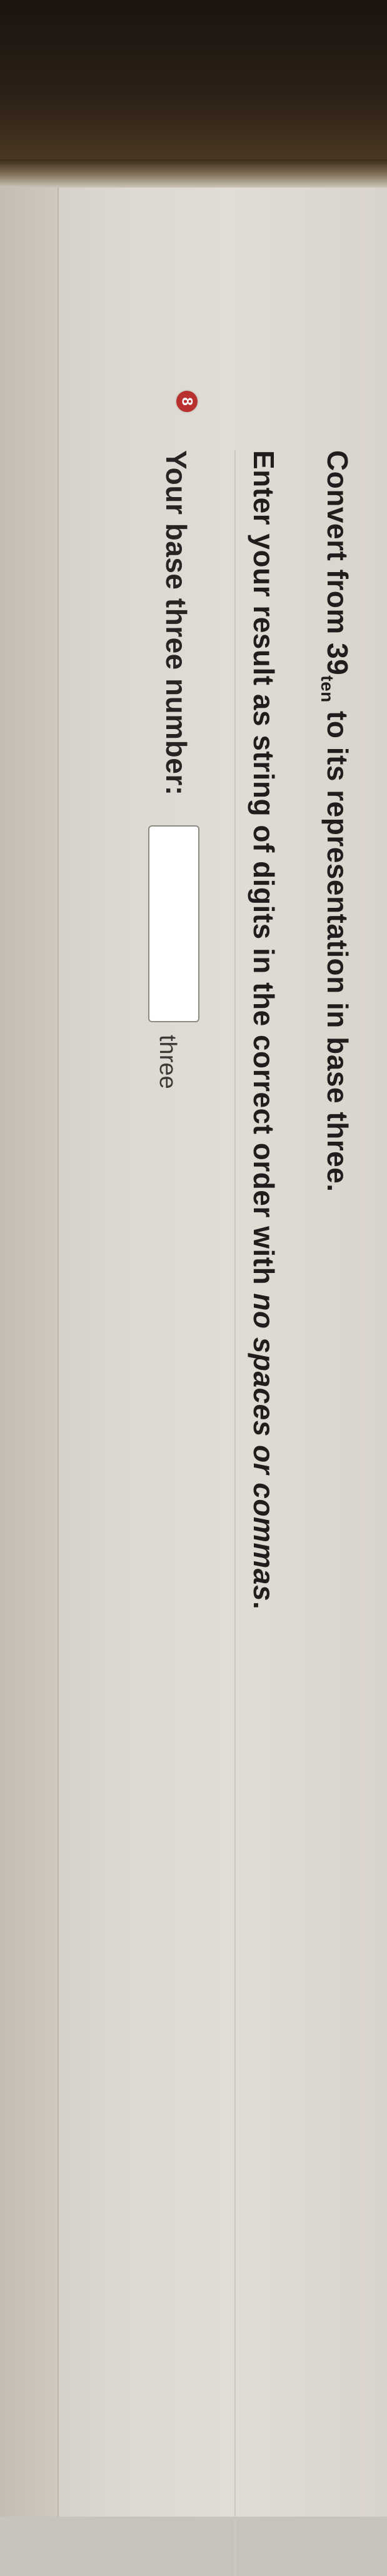 Image resolution: width=387 pixels, height=2576 pixels. I want to click on answer-unit-label: three, so click(167, 1062).